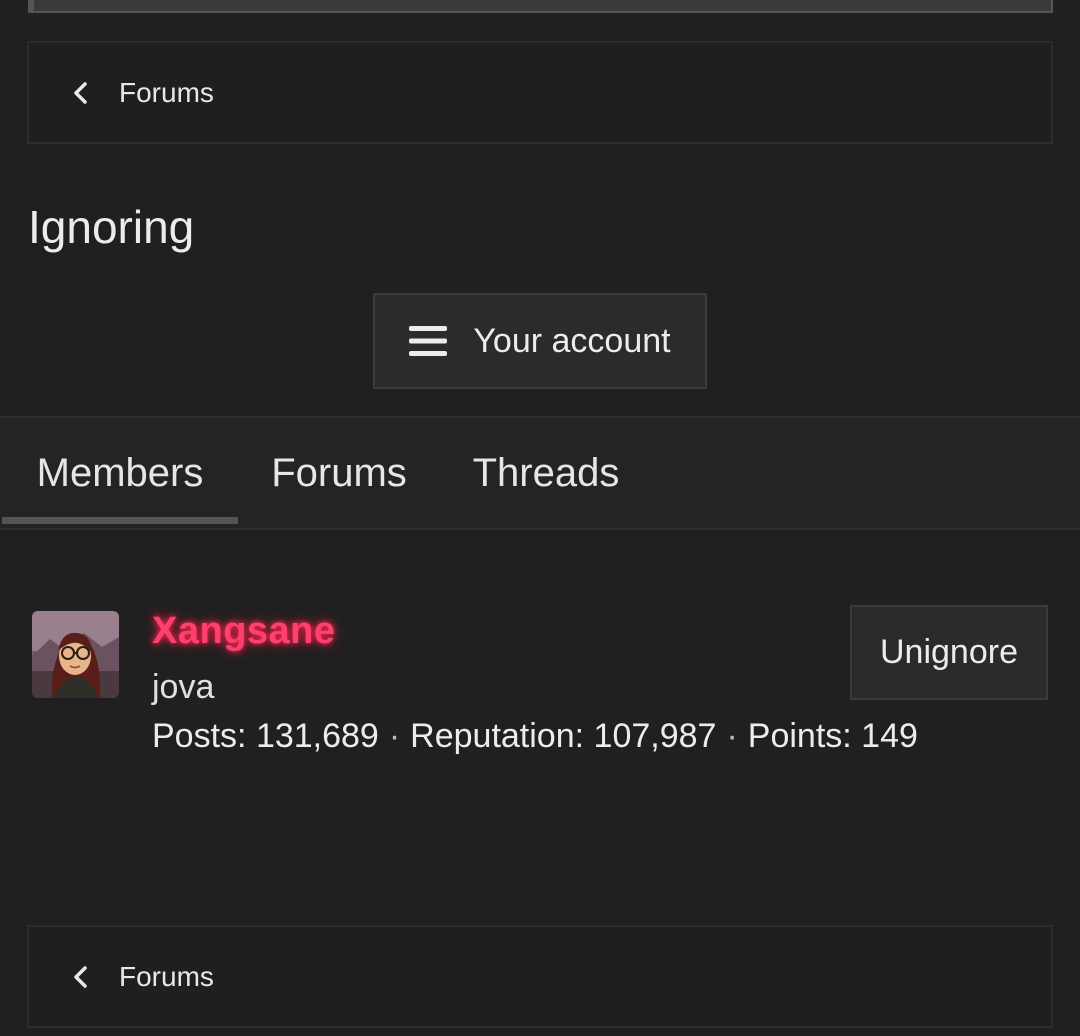  Describe the element at coordinates (317, 736) in the screenshot. I see `posts-value: 131,689` at that location.